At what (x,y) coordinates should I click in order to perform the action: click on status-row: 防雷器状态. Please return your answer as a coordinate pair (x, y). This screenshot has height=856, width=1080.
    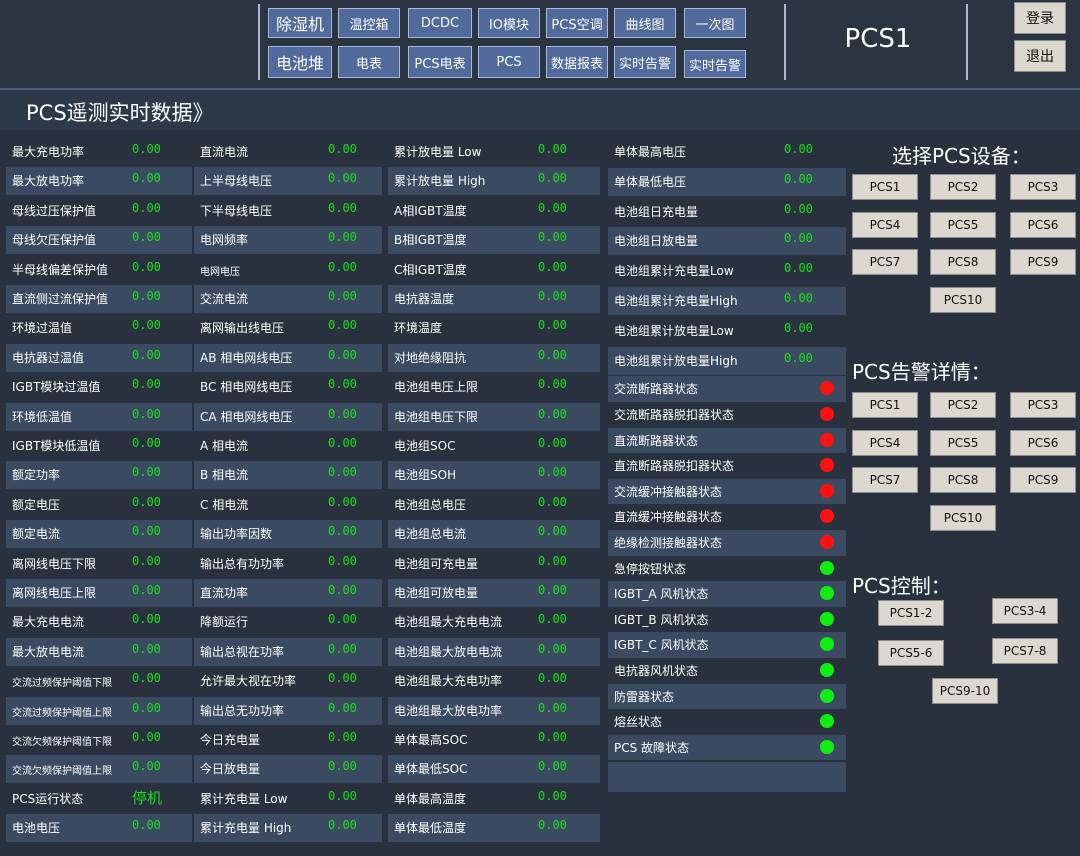
    Looking at the image, I should click on (727, 696).